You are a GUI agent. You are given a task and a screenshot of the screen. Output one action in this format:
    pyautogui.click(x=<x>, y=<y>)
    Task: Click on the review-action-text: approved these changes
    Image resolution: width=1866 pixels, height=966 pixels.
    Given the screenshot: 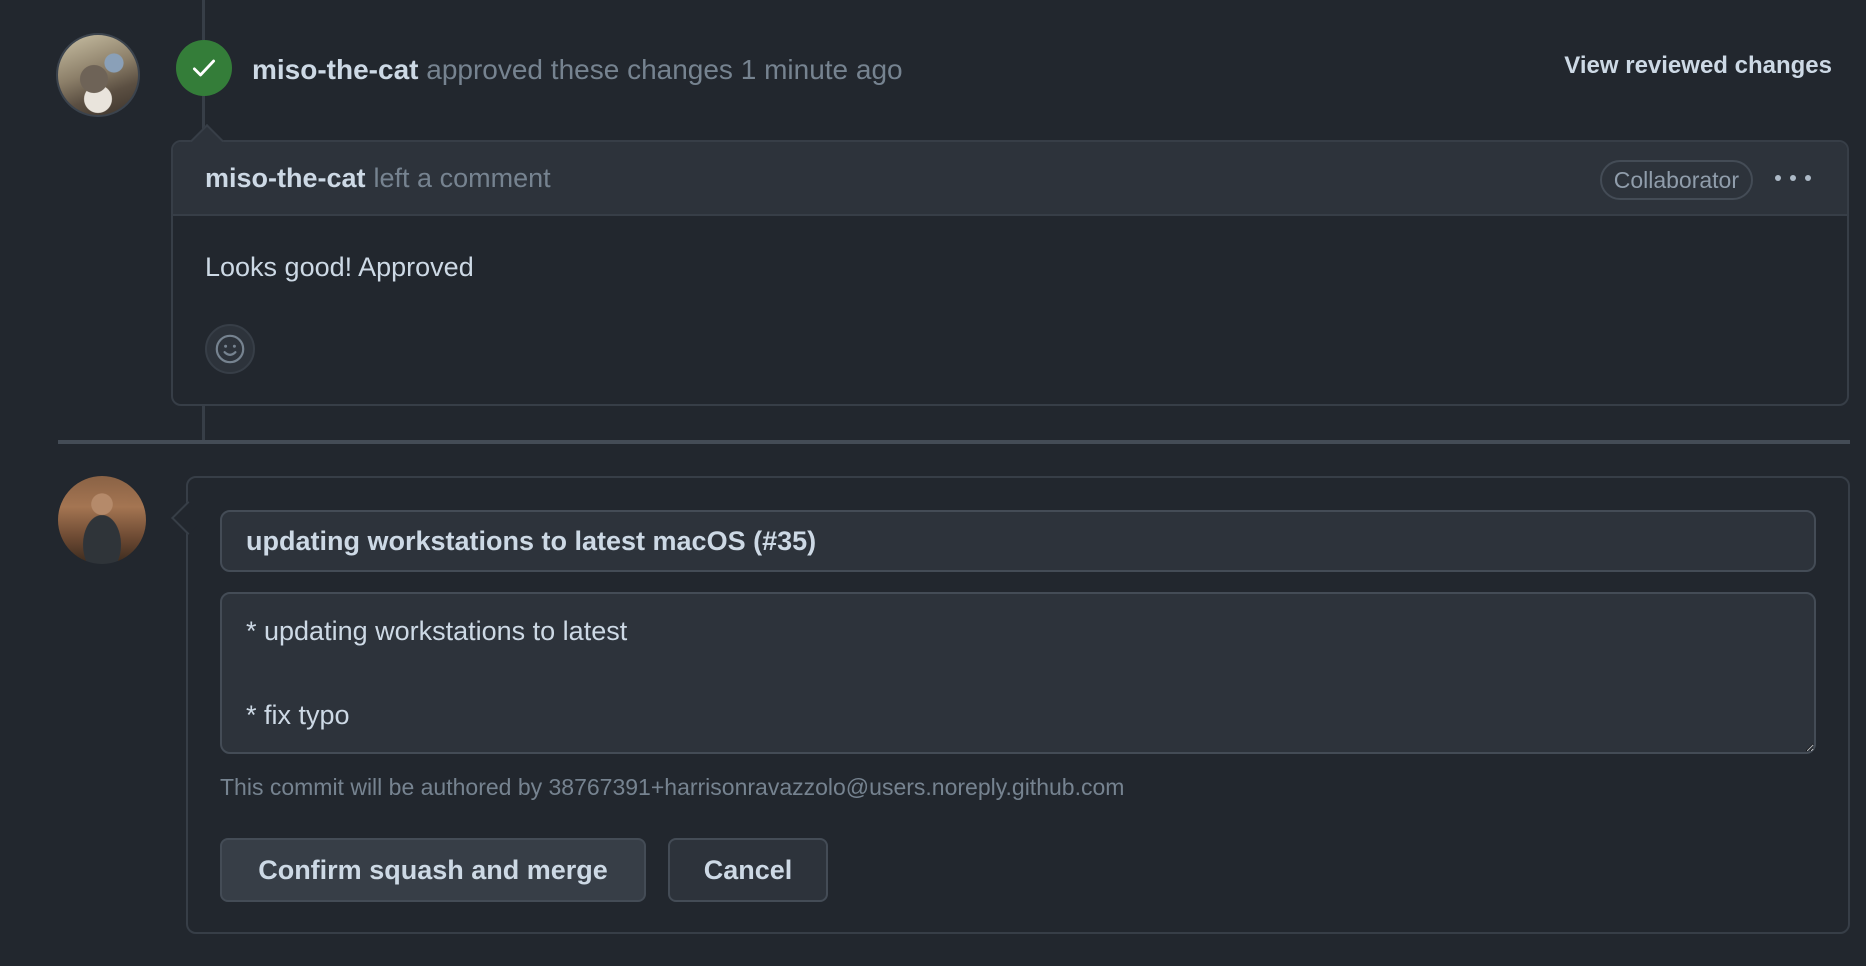 What is the action you would take?
    pyautogui.click(x=579, y=69)
    